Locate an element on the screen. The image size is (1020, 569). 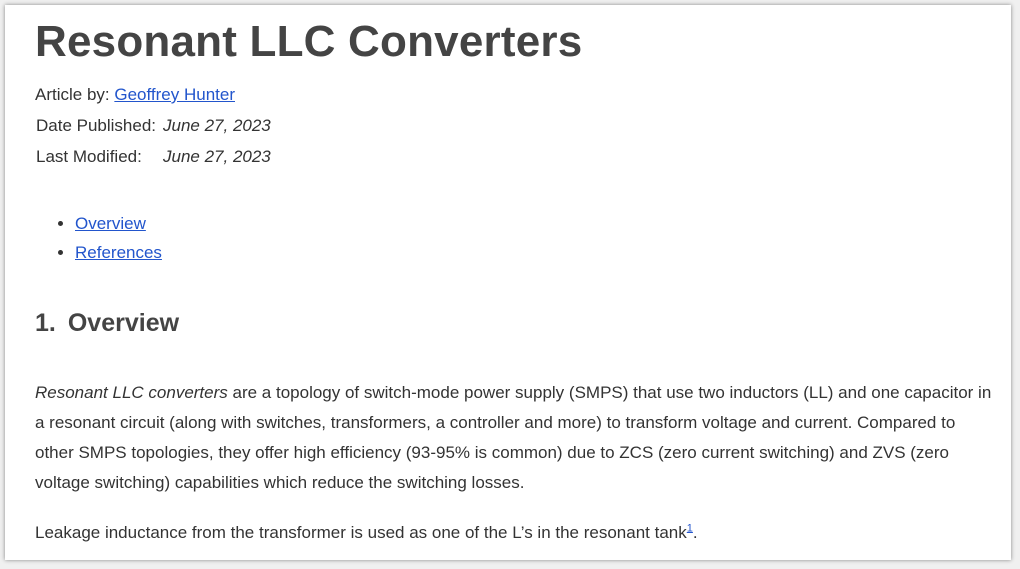
toc-item-overview: Overview is located at coordinates (118, 223).